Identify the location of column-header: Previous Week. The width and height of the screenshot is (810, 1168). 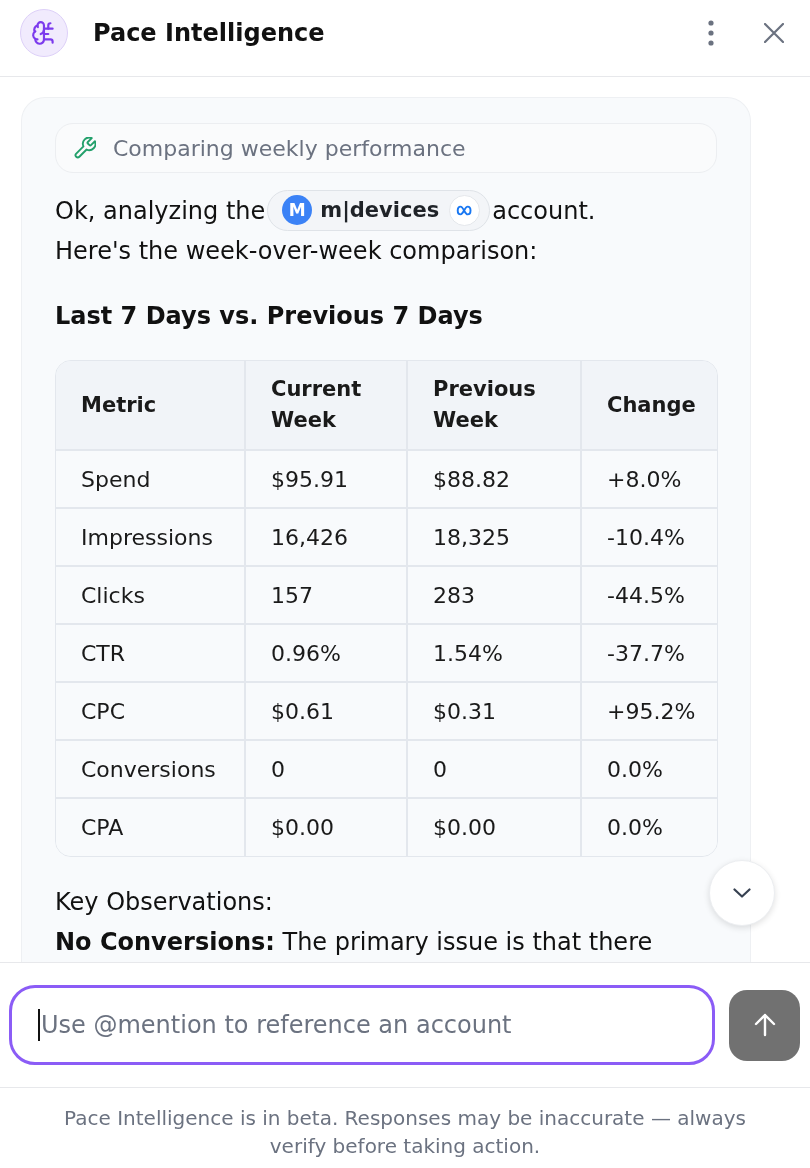
(494, 405).